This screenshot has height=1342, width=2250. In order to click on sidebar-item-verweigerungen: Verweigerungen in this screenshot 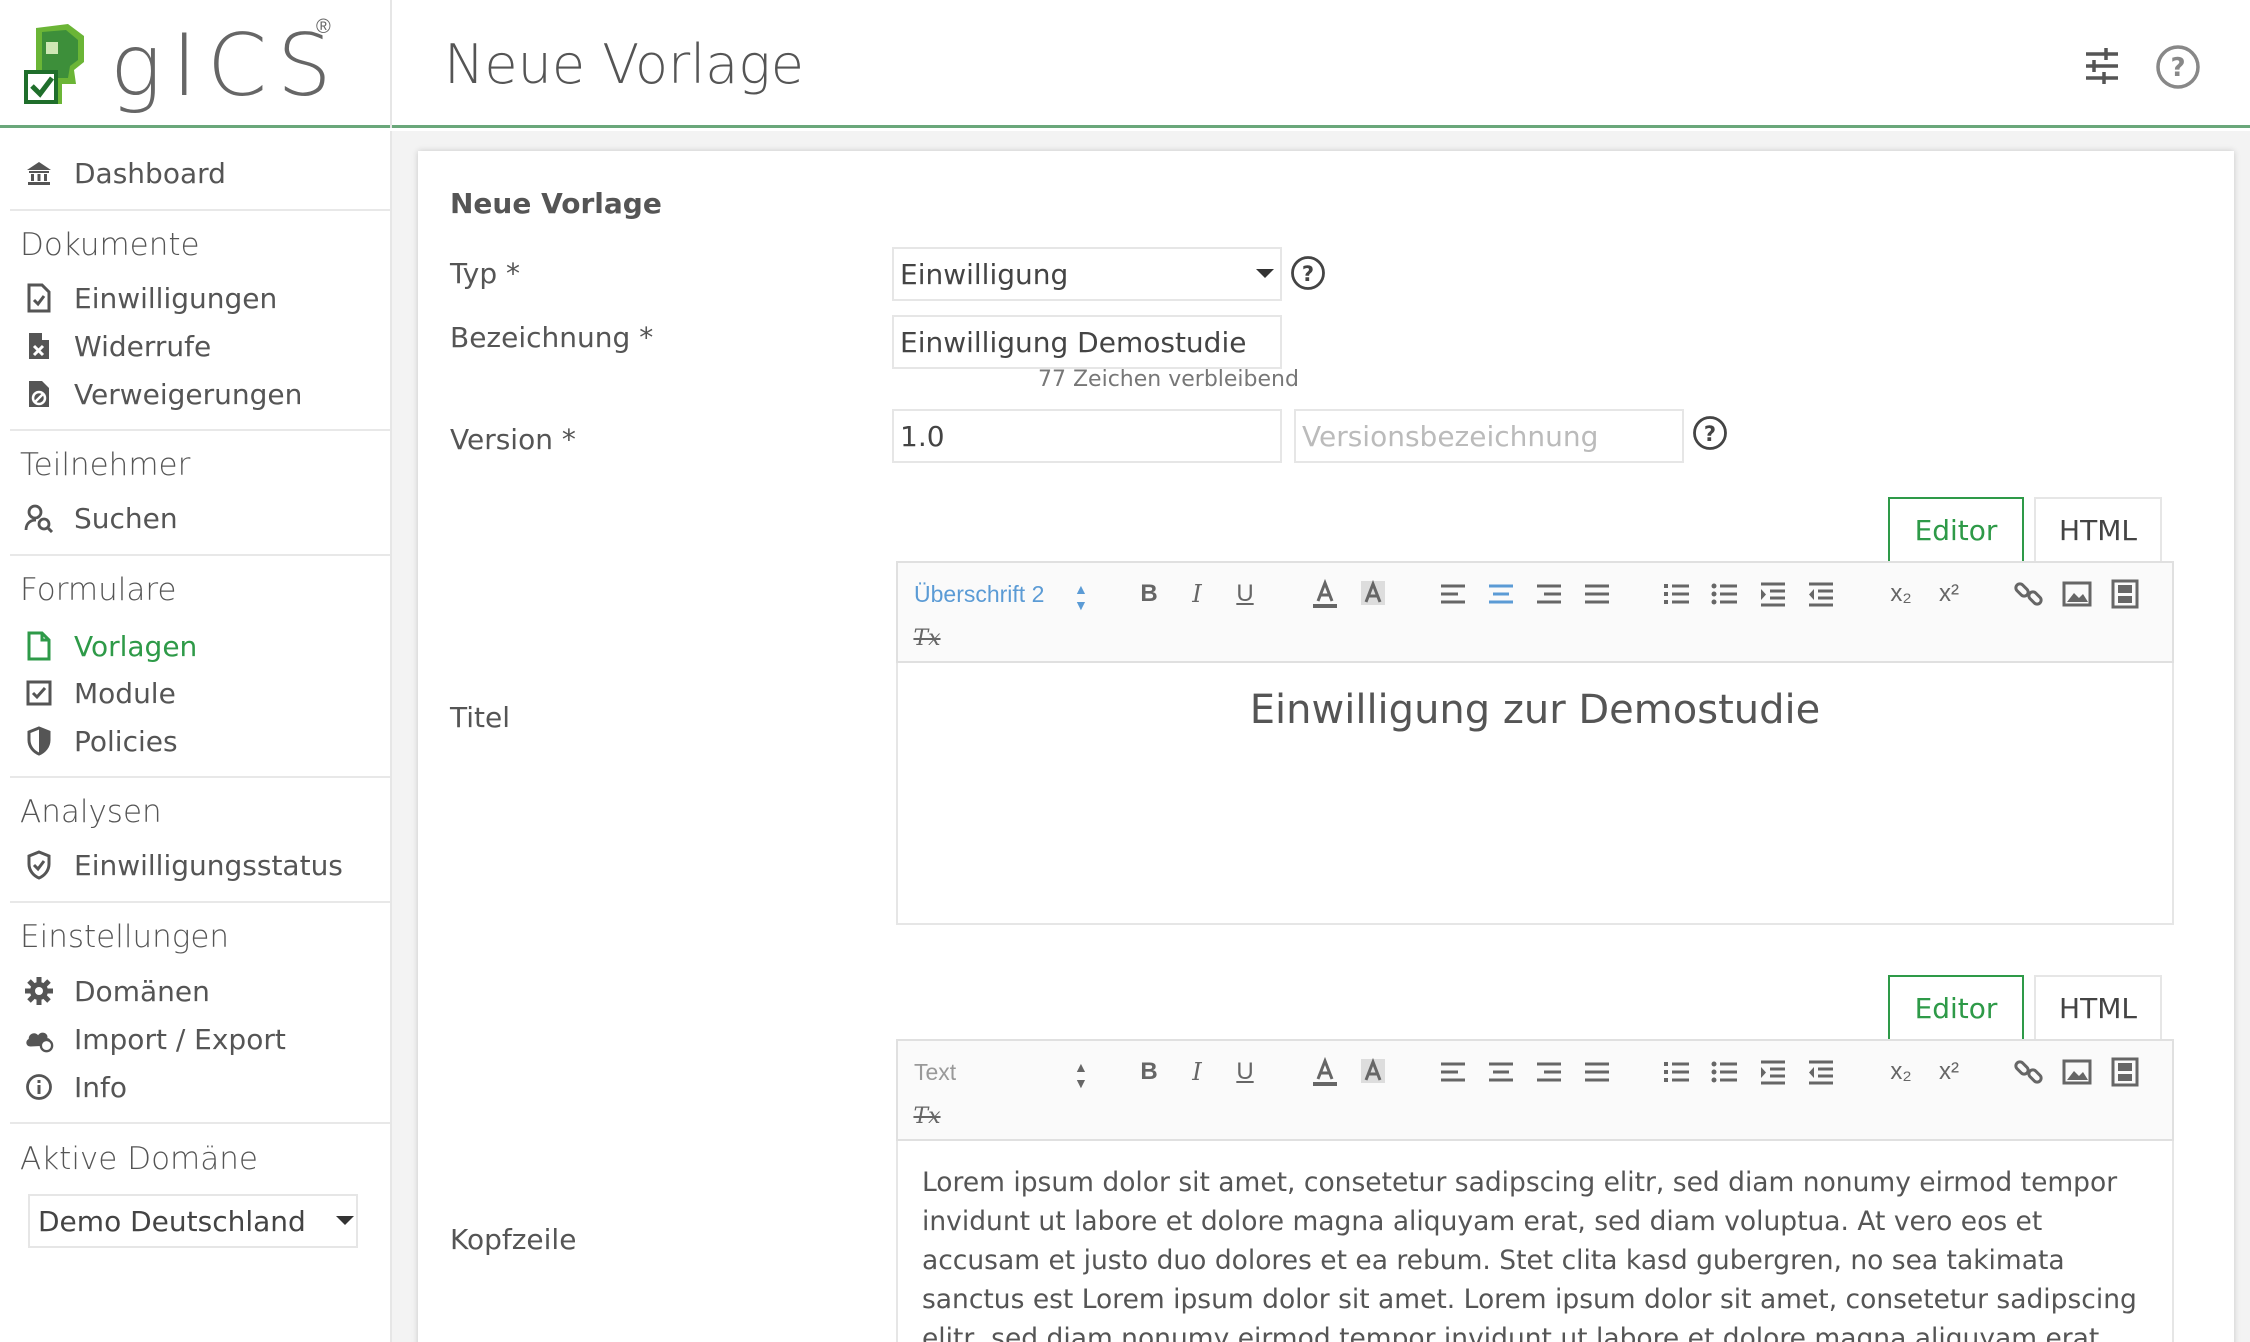, I will do `click(163, 394)`.